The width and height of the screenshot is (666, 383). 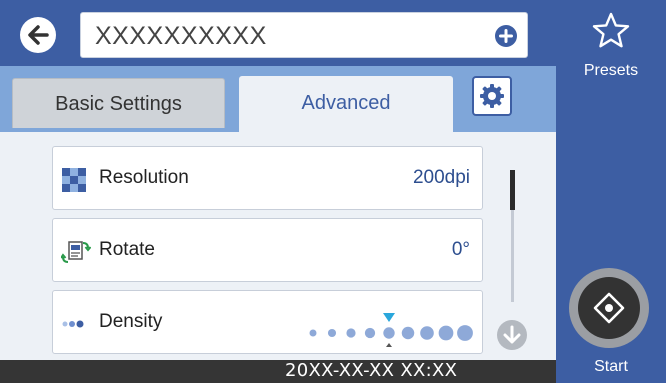 I want to click on tab-basic-settings: Basic Settings, so click(x=118, y=103).